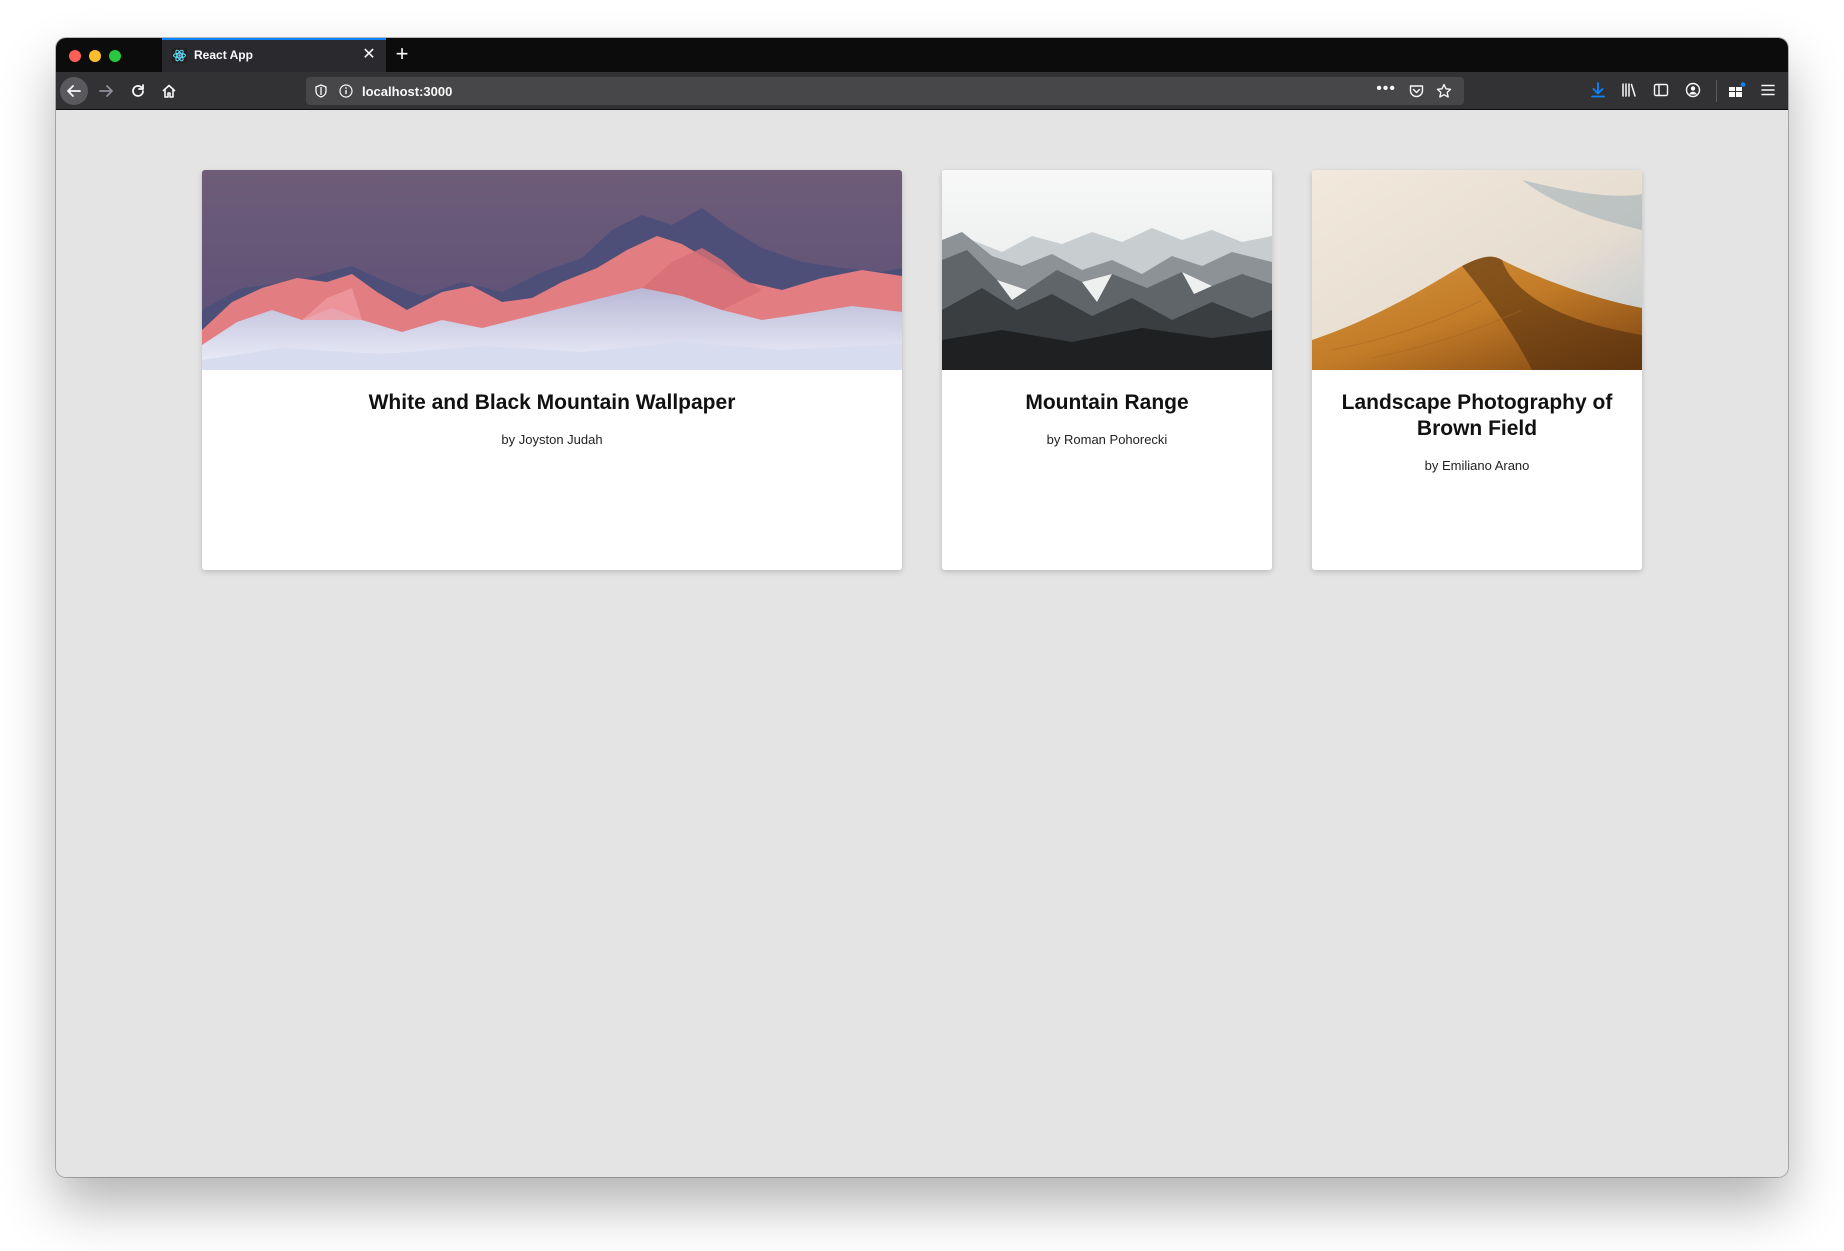  What do you see at coordinates (1693, 92) in the screenshot?
I see `account-icon` at bounding box center [1693, 92].